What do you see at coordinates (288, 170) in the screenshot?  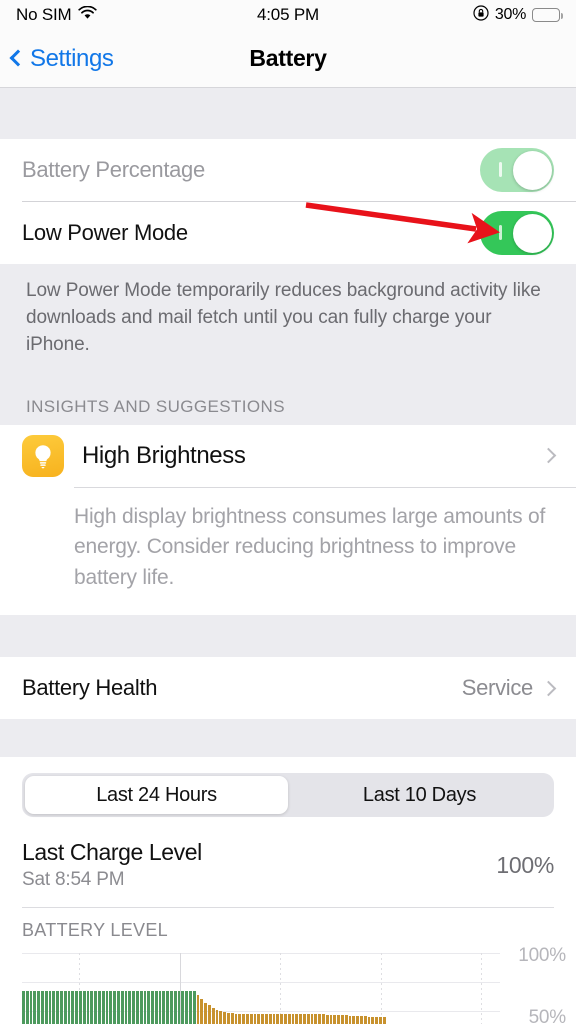 I see `row-battery-percentage: Battery Percentage` at bounding box center [288, 170].